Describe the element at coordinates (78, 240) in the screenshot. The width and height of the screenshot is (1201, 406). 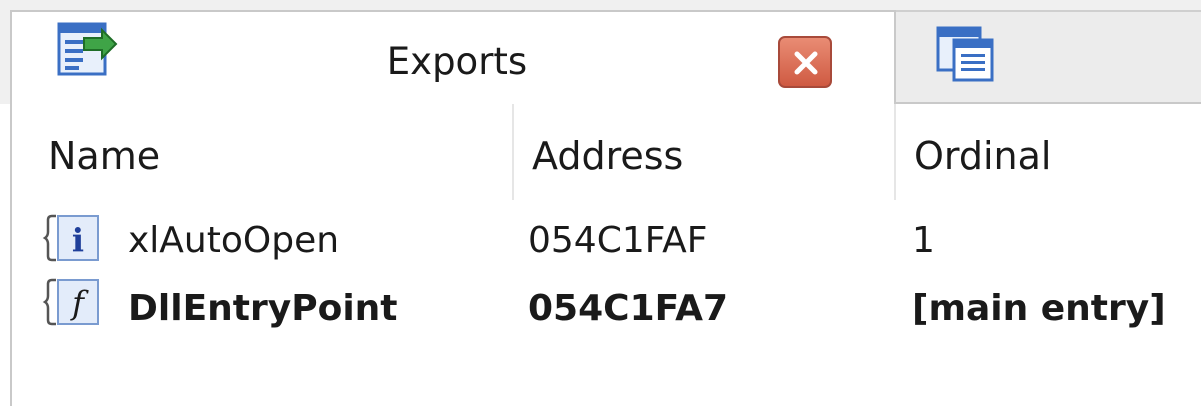
I see `svg-text: i` at that location.